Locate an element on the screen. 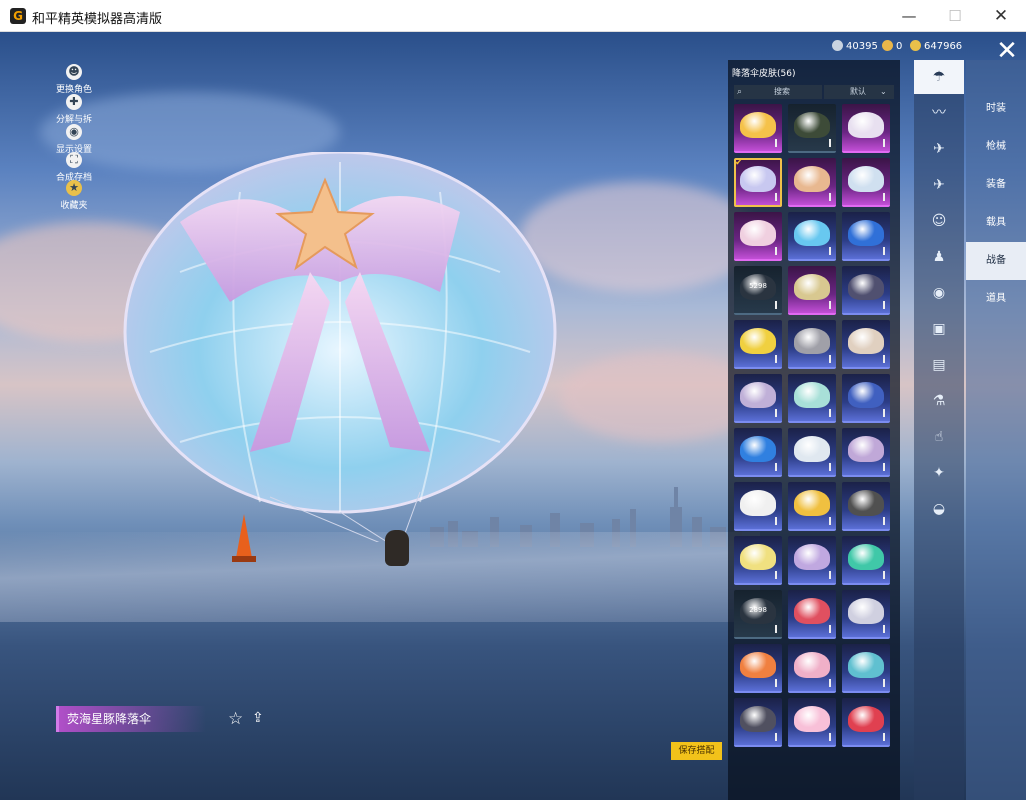  emote-icon: ☺ is located at coordinates (939, 221).